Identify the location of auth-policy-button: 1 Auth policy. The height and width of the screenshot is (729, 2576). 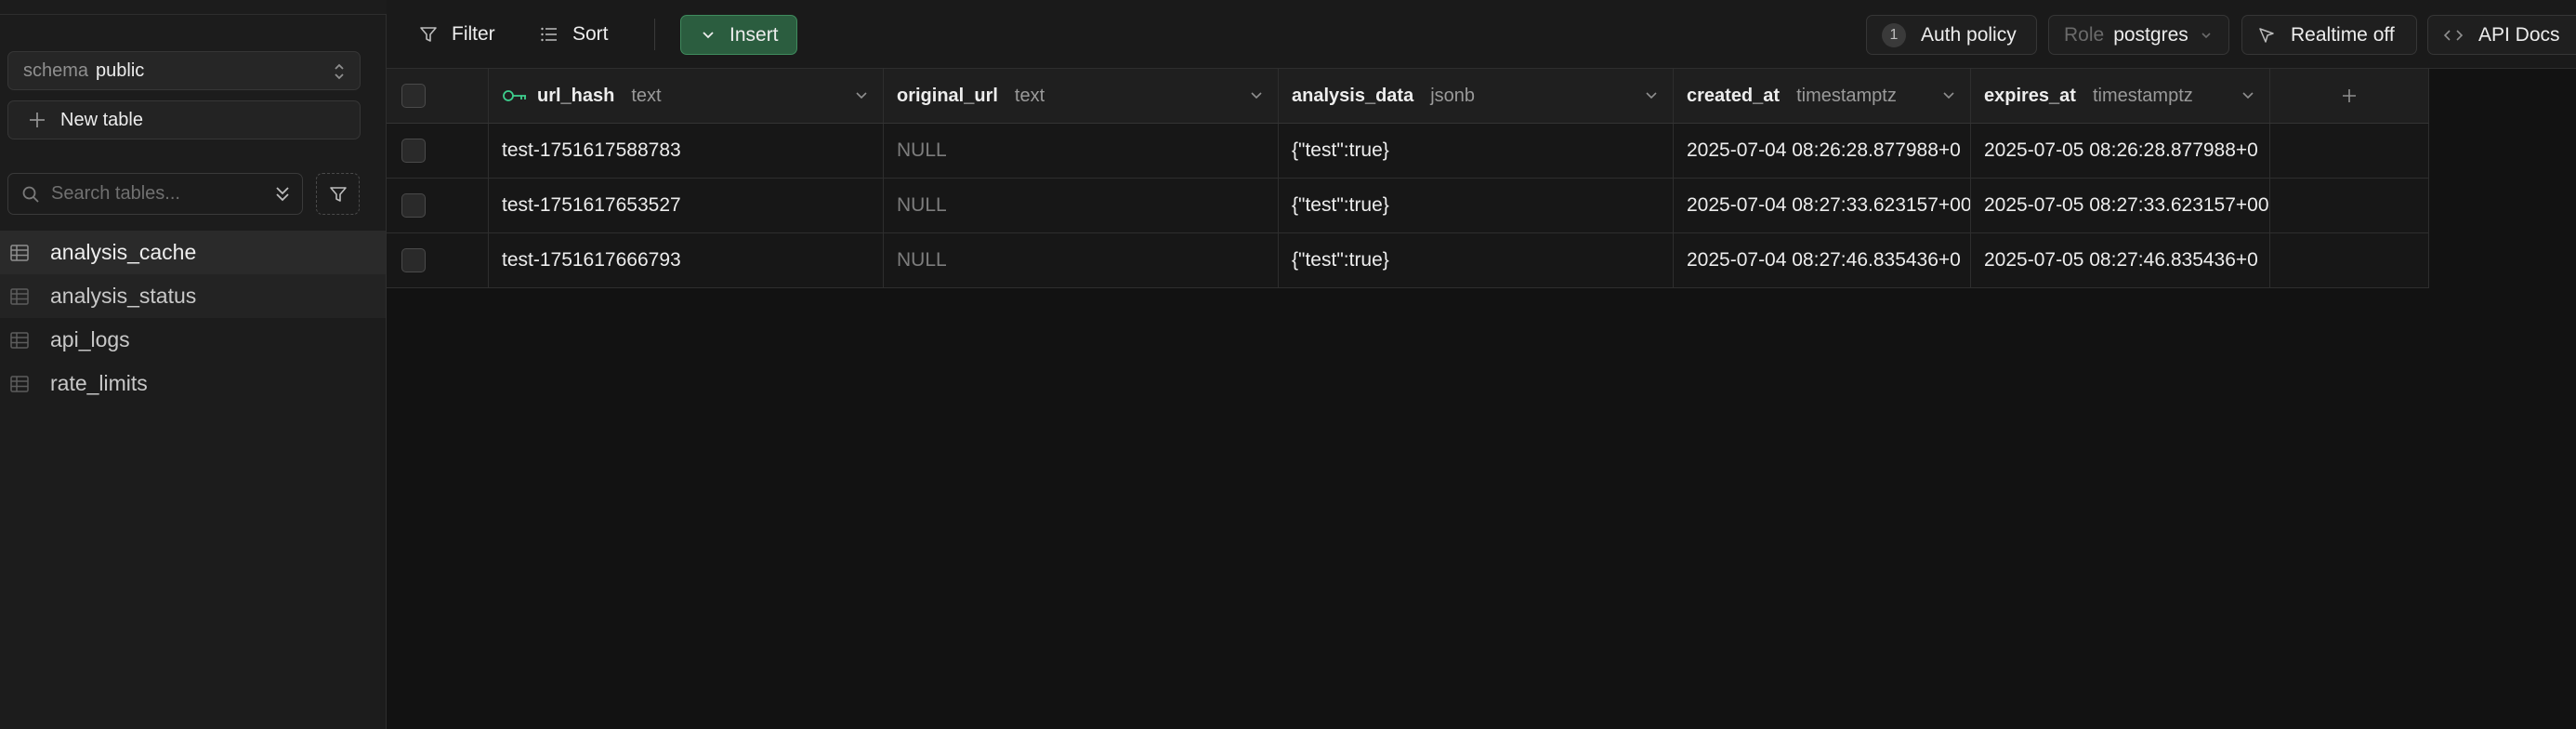
(1951, 35).